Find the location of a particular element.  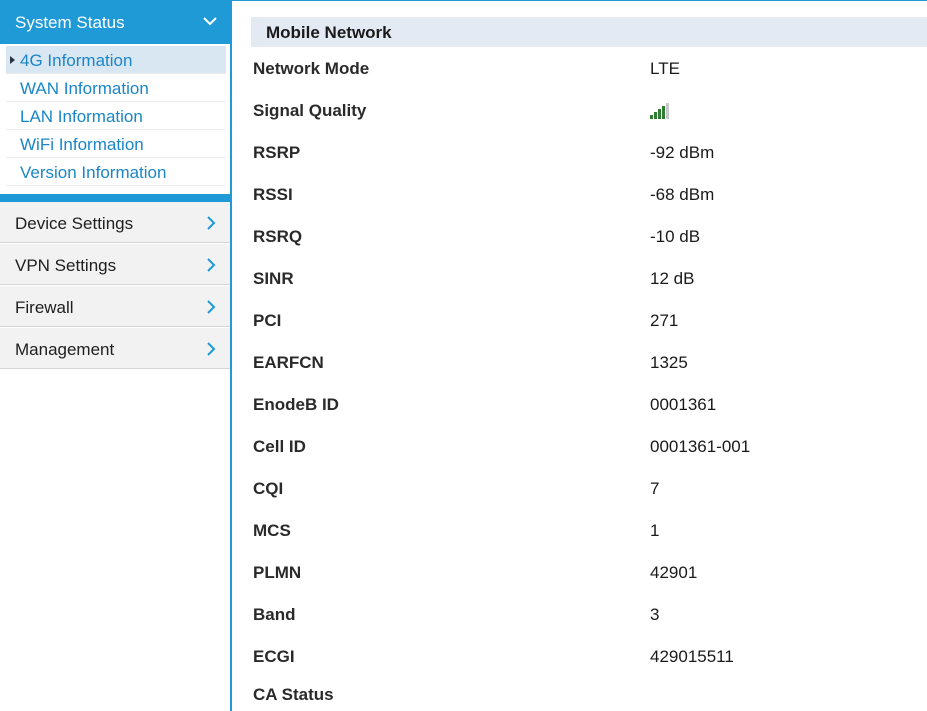

info-row-value: 3 is located at coordinates (655, 614).